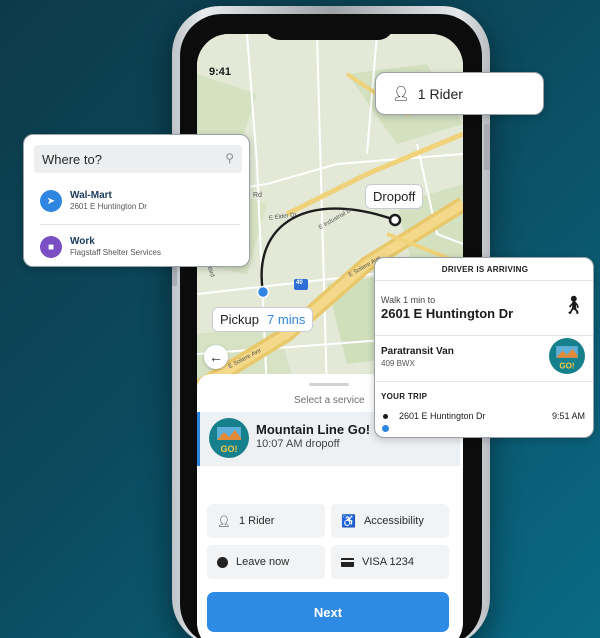 The image size is (600, 638). What do you see at coordinates (72, 159) in the screenshot?
I see `where-to-placeholder: Where to?` at bounding box center [72, 159].